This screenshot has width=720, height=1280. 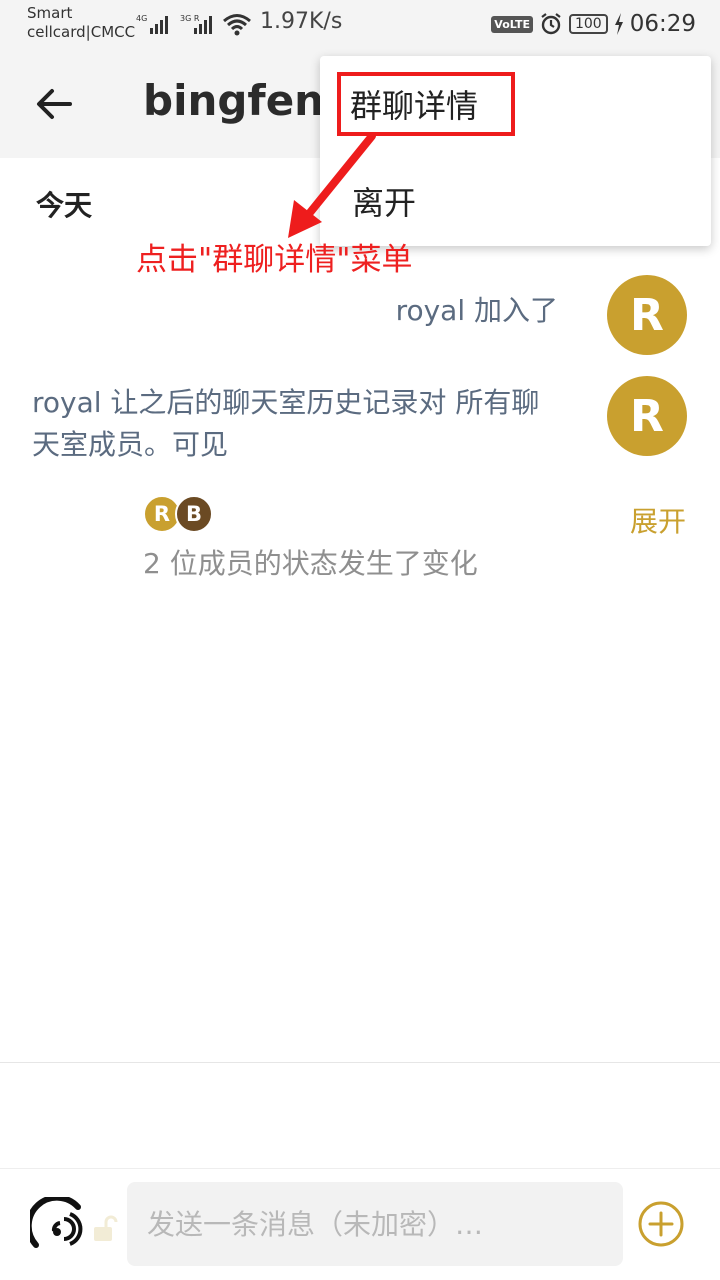 I want to click on battery-icon: 100, so click(x=588, y=24).